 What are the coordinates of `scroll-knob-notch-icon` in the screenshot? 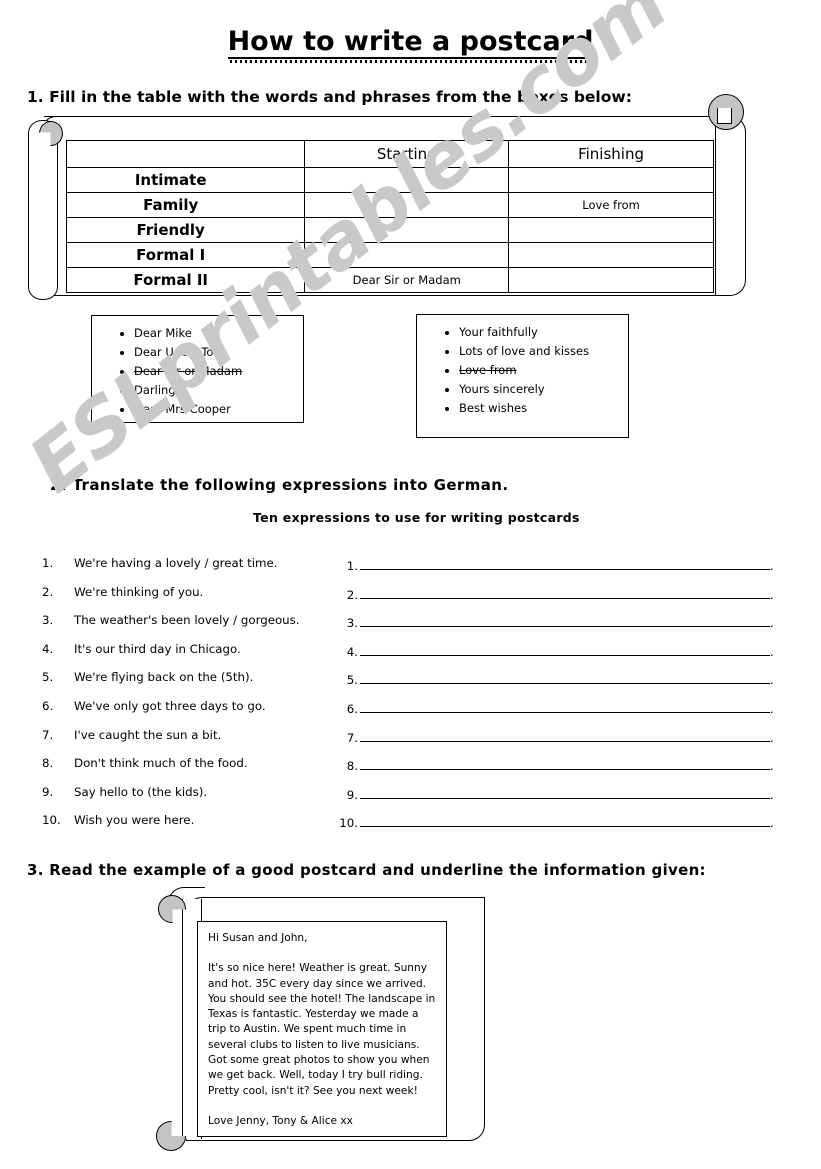 It's located at (724, 116).